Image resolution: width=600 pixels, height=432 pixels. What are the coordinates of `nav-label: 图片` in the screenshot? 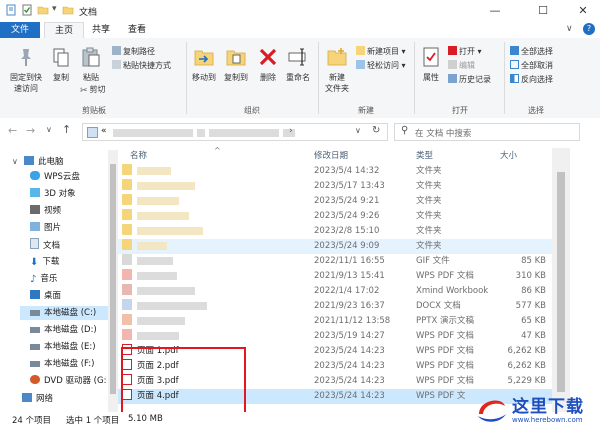 It's located at (53, 228).